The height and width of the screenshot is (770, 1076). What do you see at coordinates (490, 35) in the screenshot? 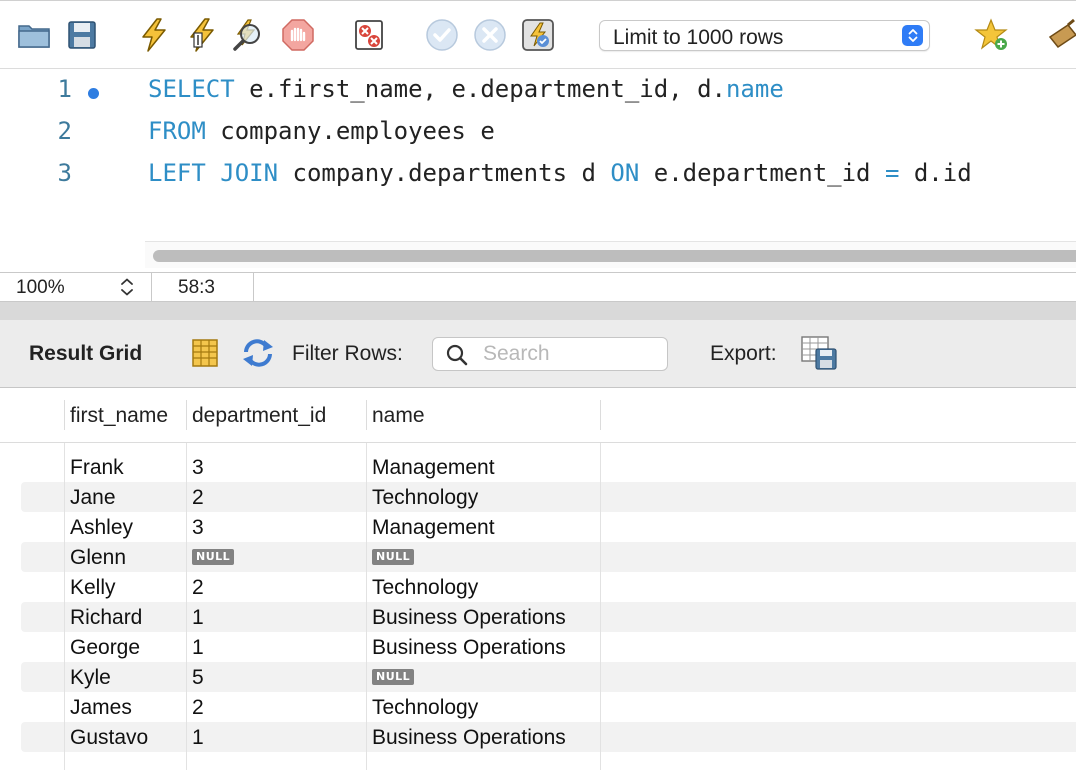
I see `rollback-icon` at bounding box center [490, 35].